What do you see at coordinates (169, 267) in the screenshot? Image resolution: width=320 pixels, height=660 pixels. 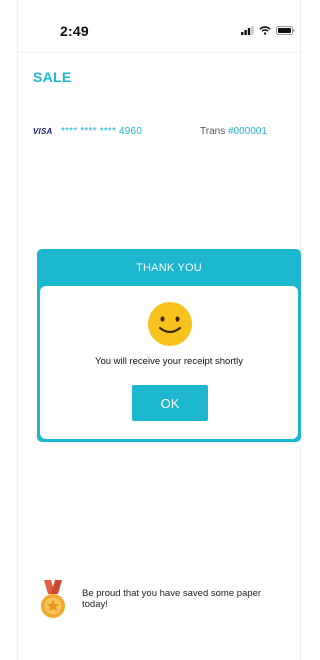 I see `modal-header: THANK YOU` at bounding box center [169, 267].